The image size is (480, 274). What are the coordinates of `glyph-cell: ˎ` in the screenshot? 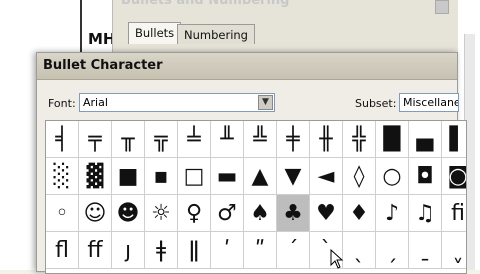 It's located at (359, 250).